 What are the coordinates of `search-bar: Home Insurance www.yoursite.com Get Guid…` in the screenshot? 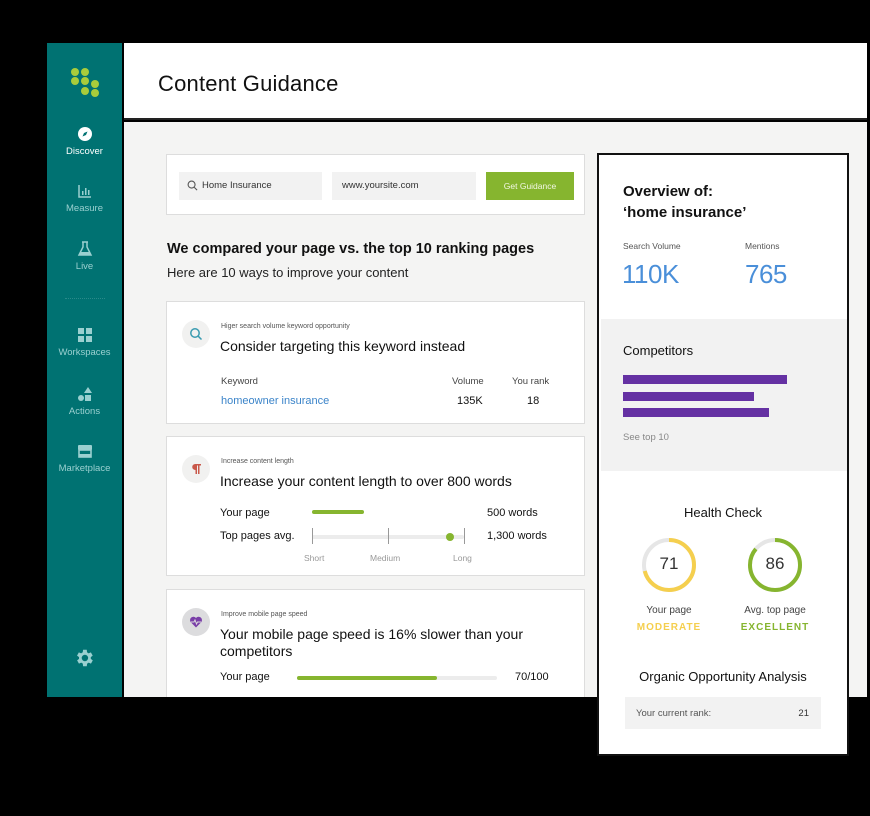 It's located at (375, 184).